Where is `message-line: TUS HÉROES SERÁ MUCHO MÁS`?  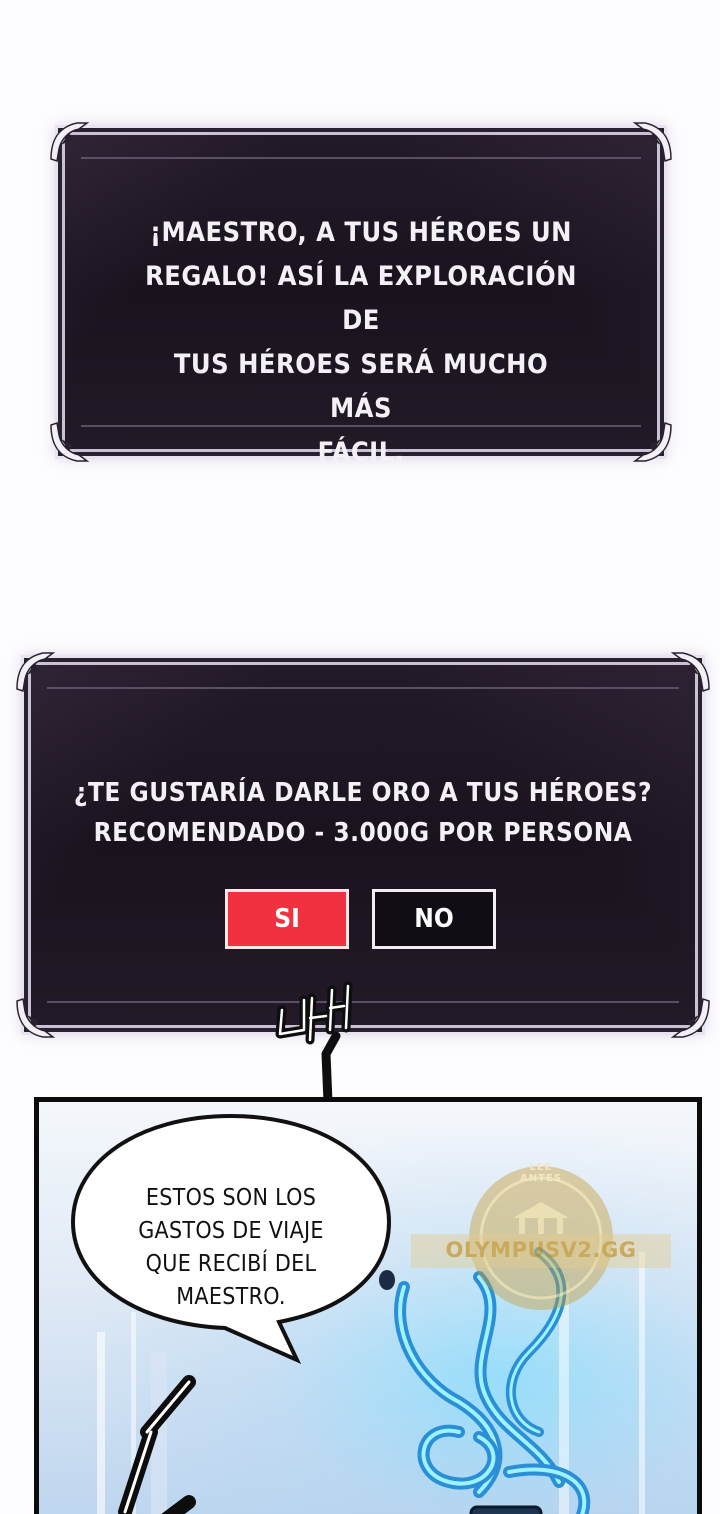 message-line: TUS HÉROES SERÁ MUCHO MÁS is located at coordinates (361, 386).